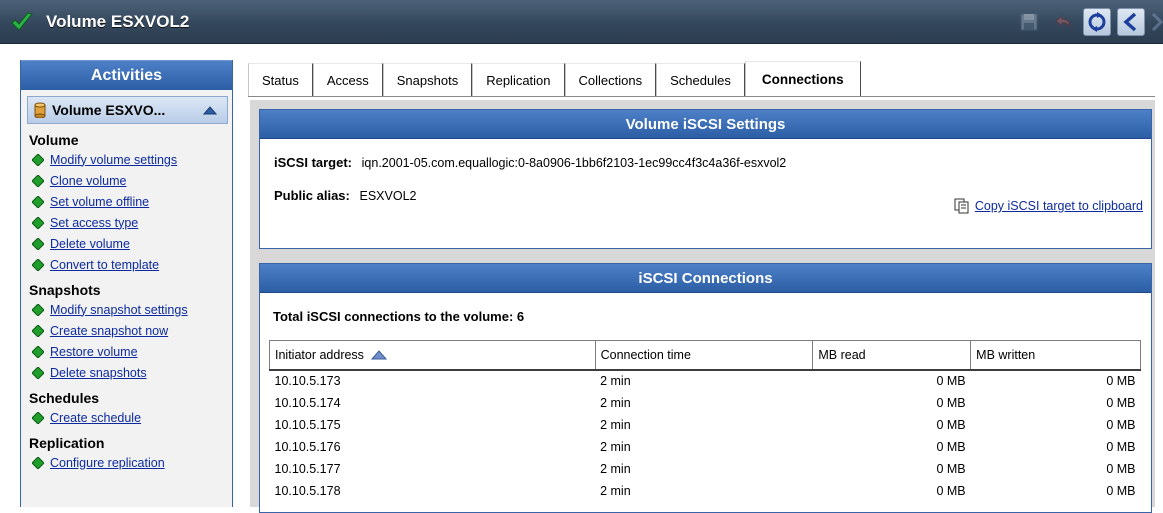 The width and height of the screenshot is (1163, 513). I want to click on section-title-snapshots: Snapshots, so click(65, 290).